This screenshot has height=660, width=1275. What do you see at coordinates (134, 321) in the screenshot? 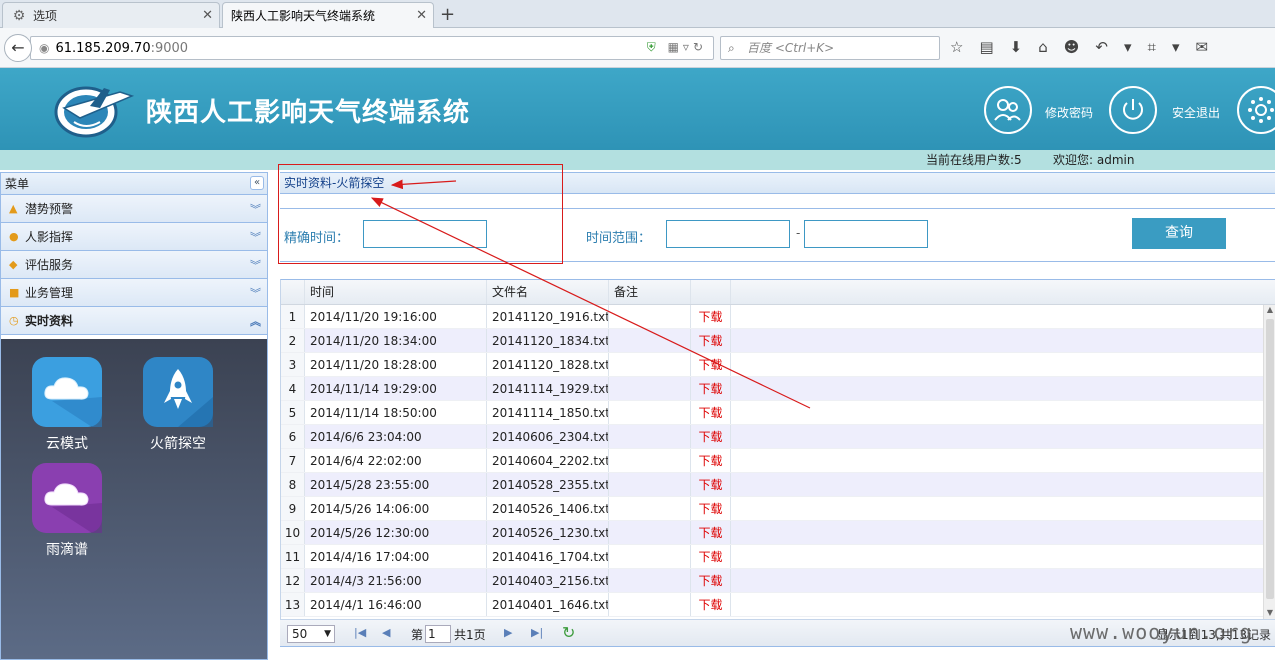
I see `sidebar-item-realtime: ◷ 实时资料 ︽` at bounding box center [134, 321].